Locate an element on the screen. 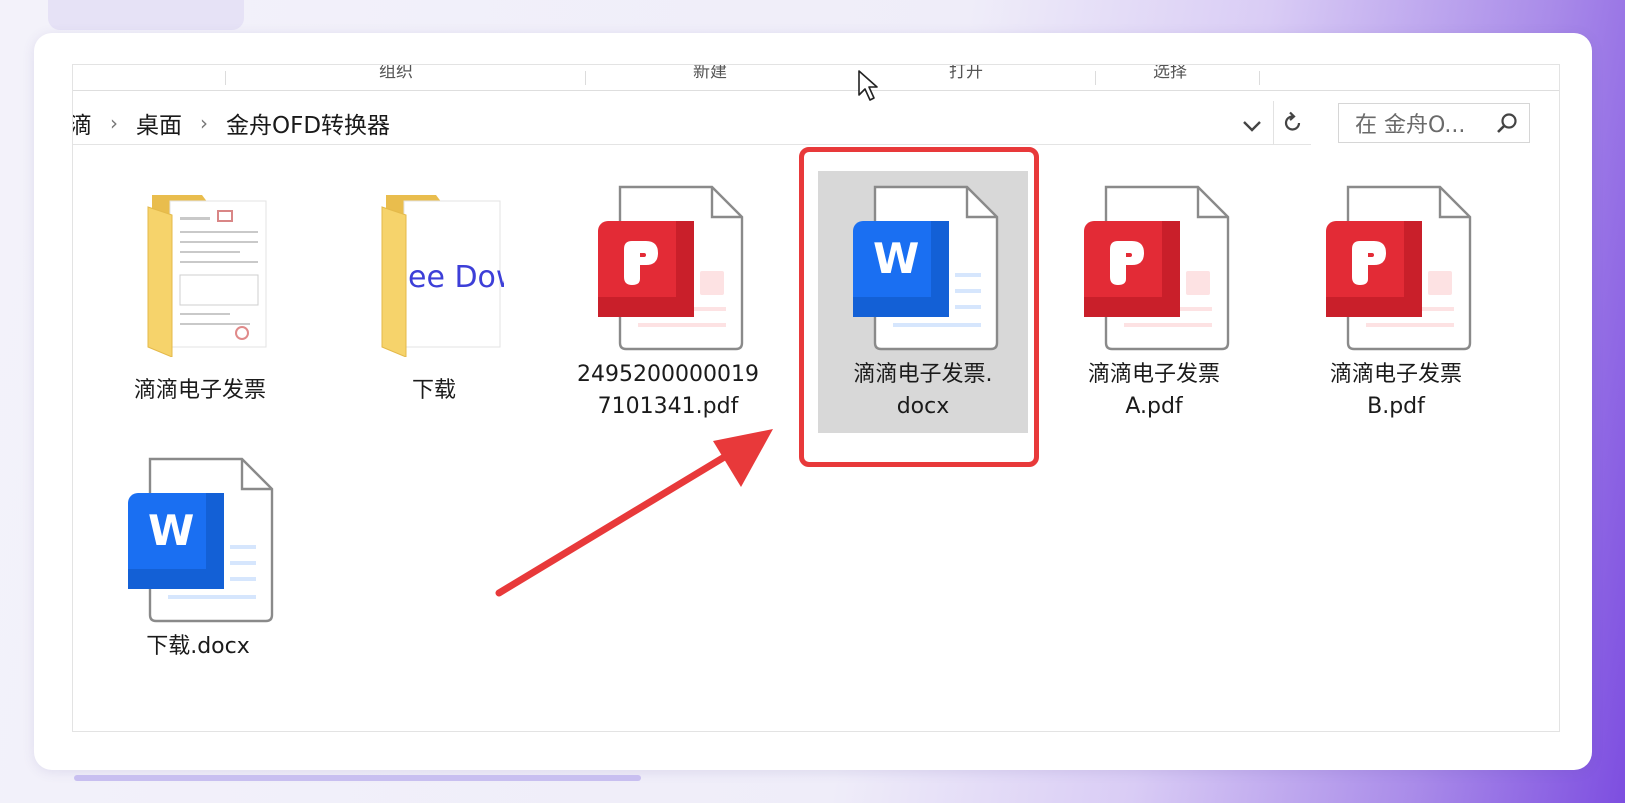 This screenshot has height=803, width=1625. top-tab-decoration is located at coordinates (146, 15).